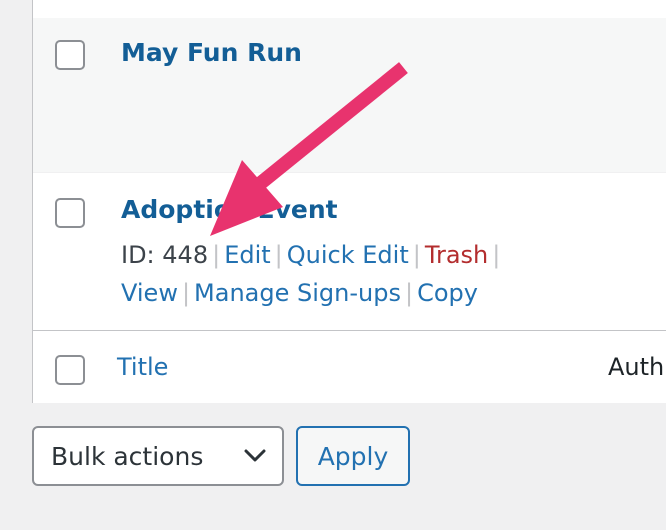 This screenshot has width=666, height=530. I want to click on apply-button-label: Apply, so click(353, 456).